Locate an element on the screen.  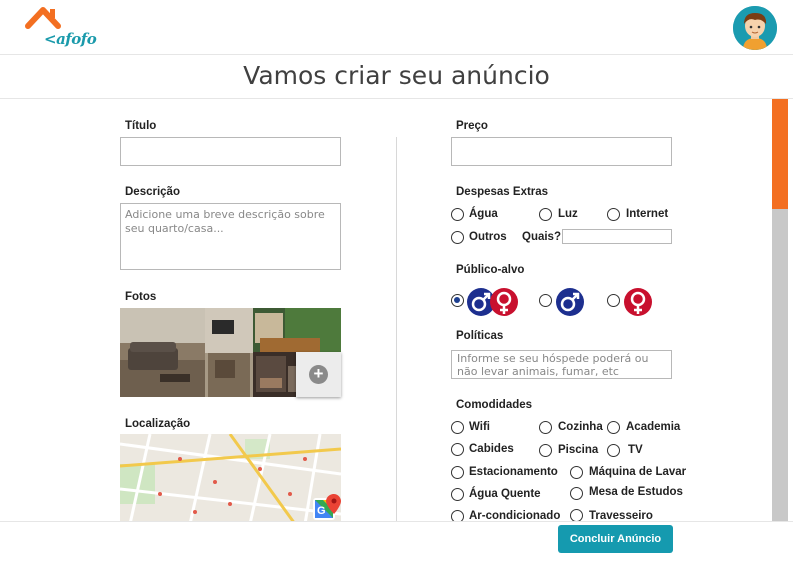
quais-input is located at coordinates (617, 236).